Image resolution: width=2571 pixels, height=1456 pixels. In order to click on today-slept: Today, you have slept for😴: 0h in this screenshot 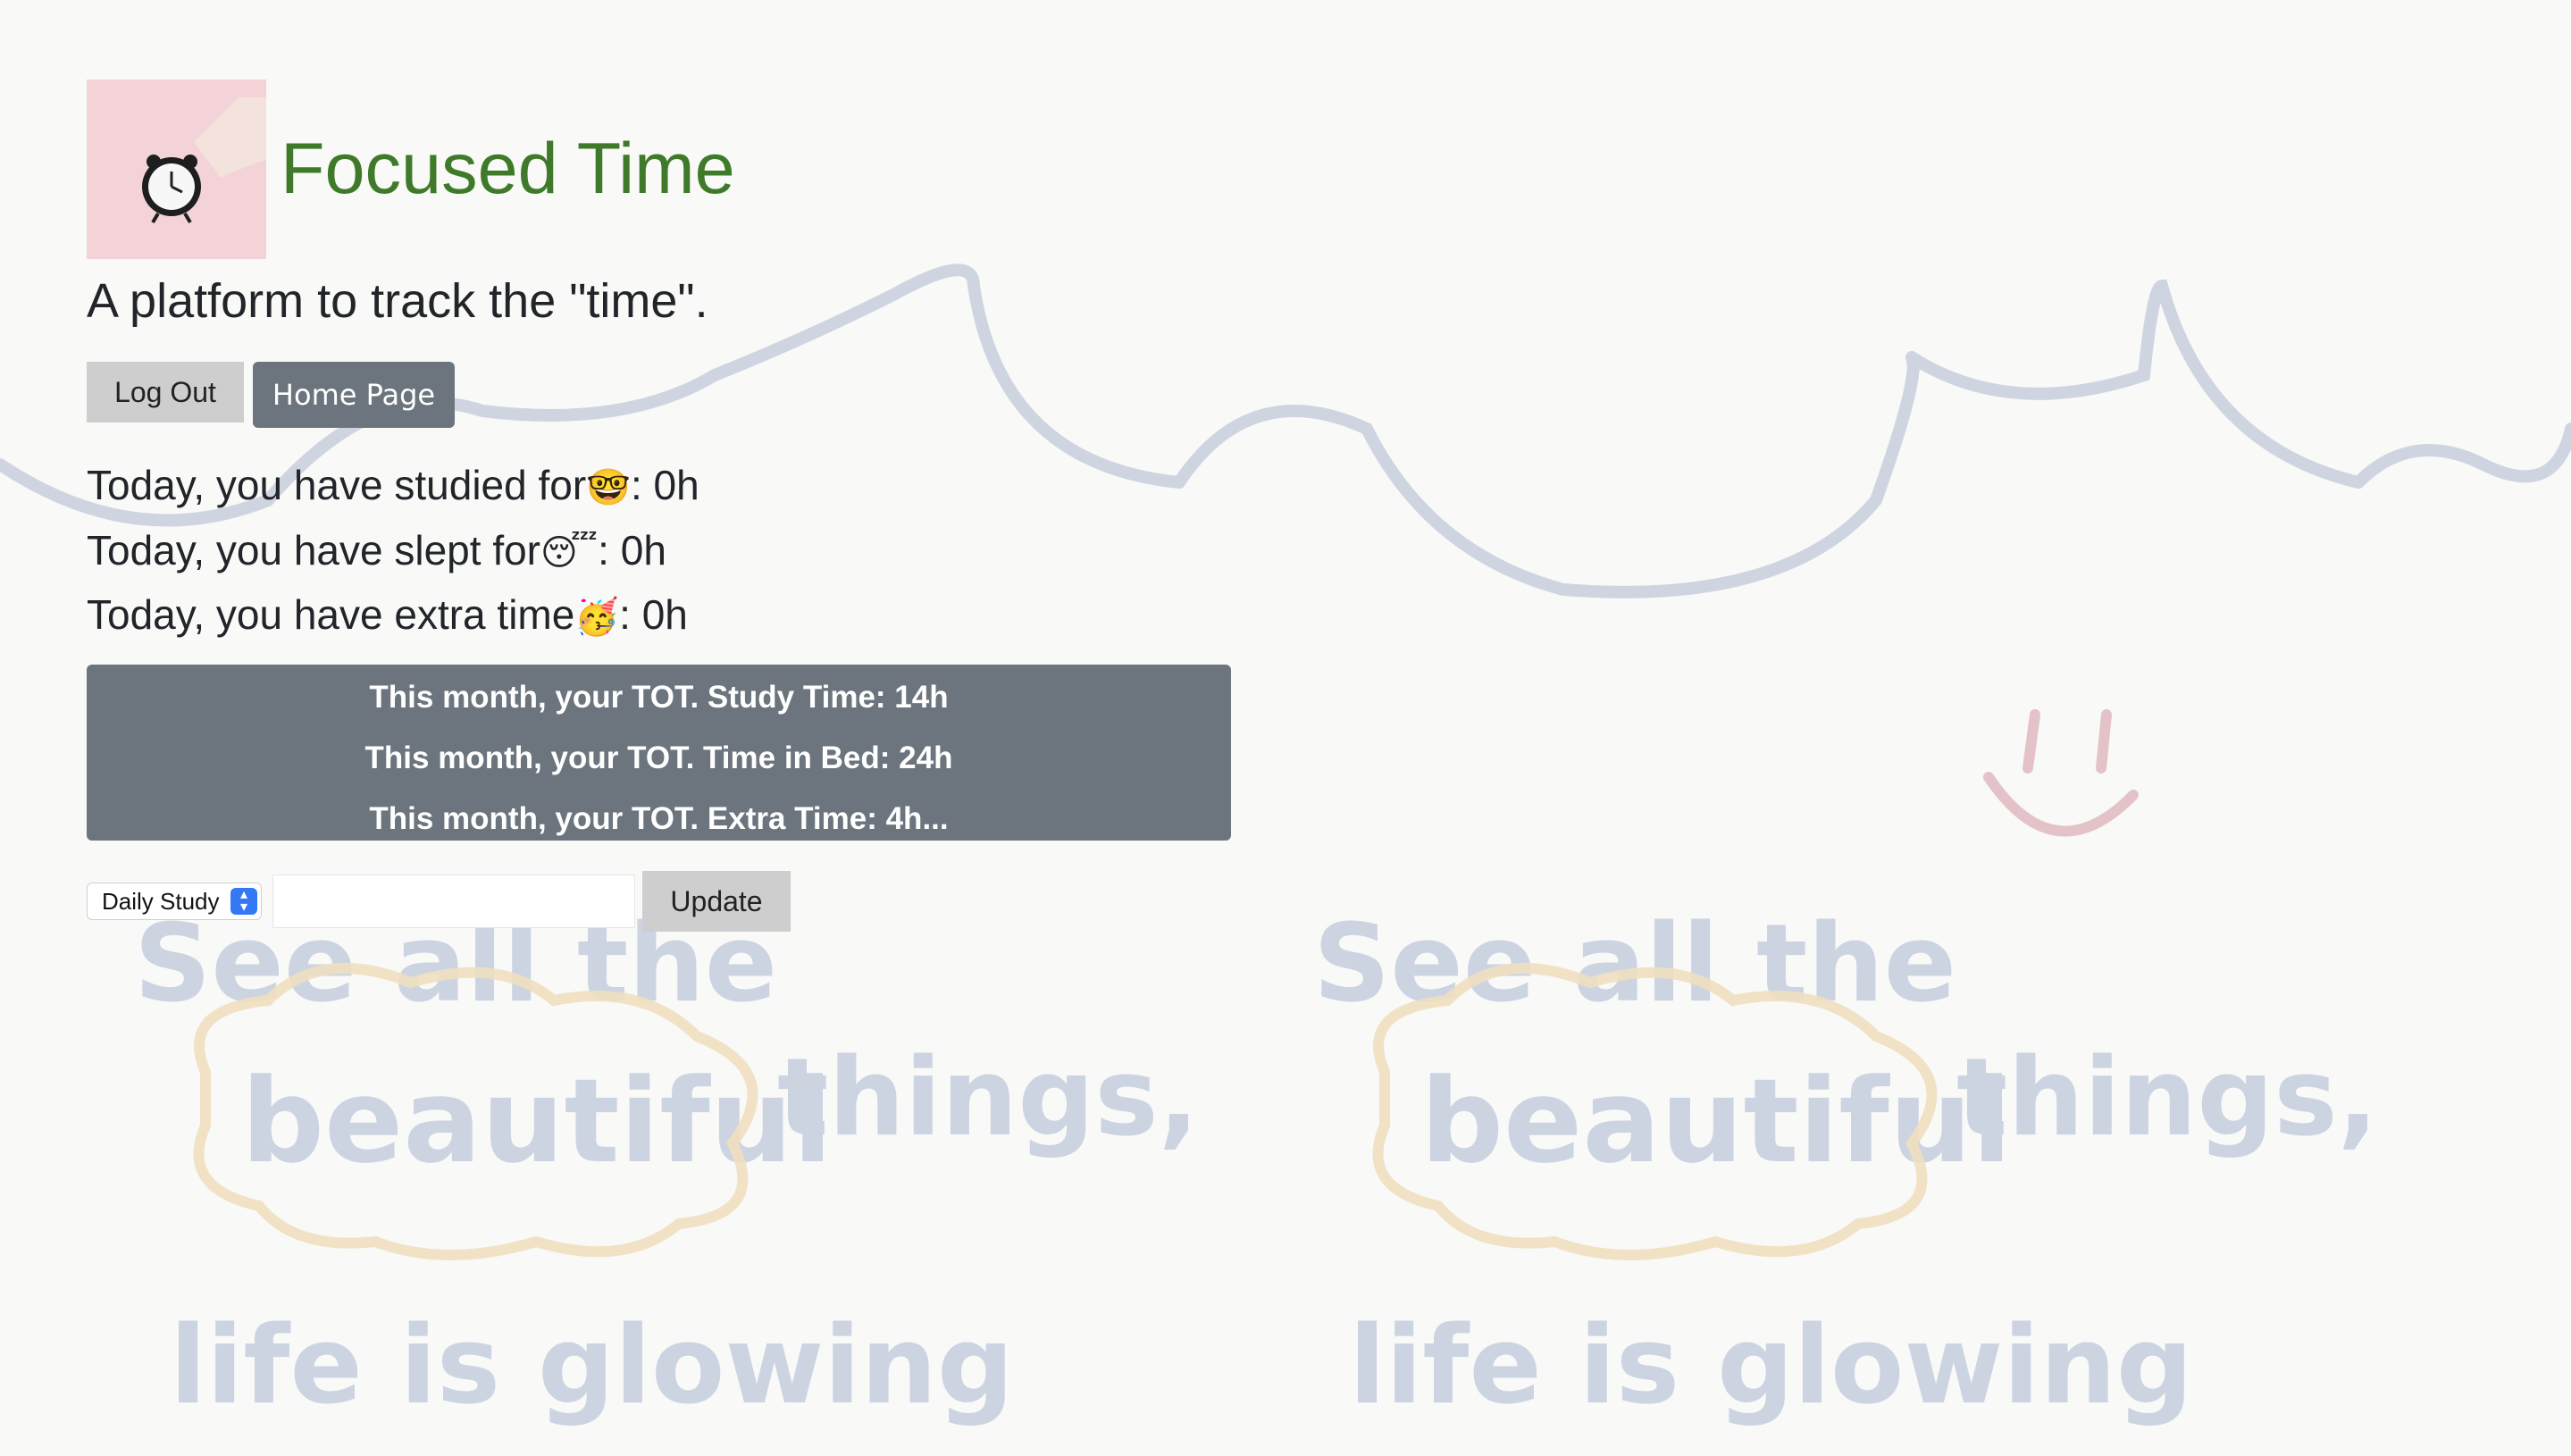, I will do `click(376, 550)`.